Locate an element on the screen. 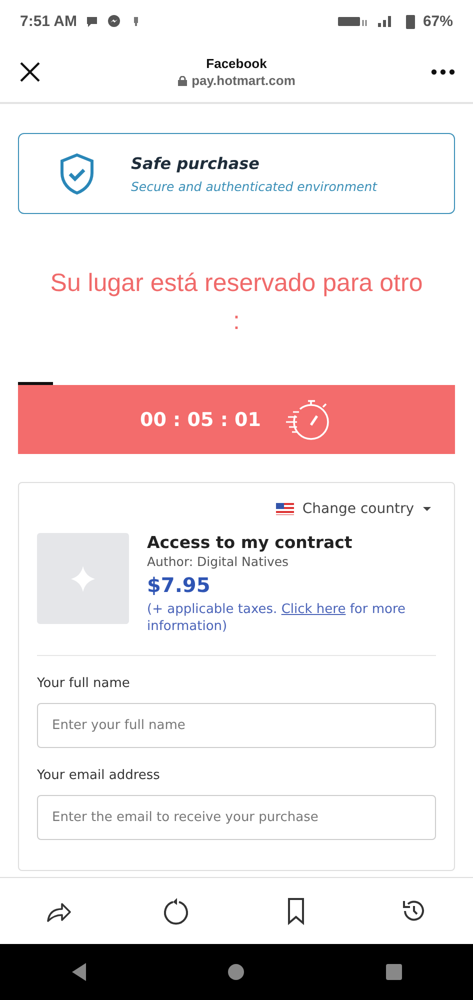  battery-level: 67% is located at coordinates (437, 21).